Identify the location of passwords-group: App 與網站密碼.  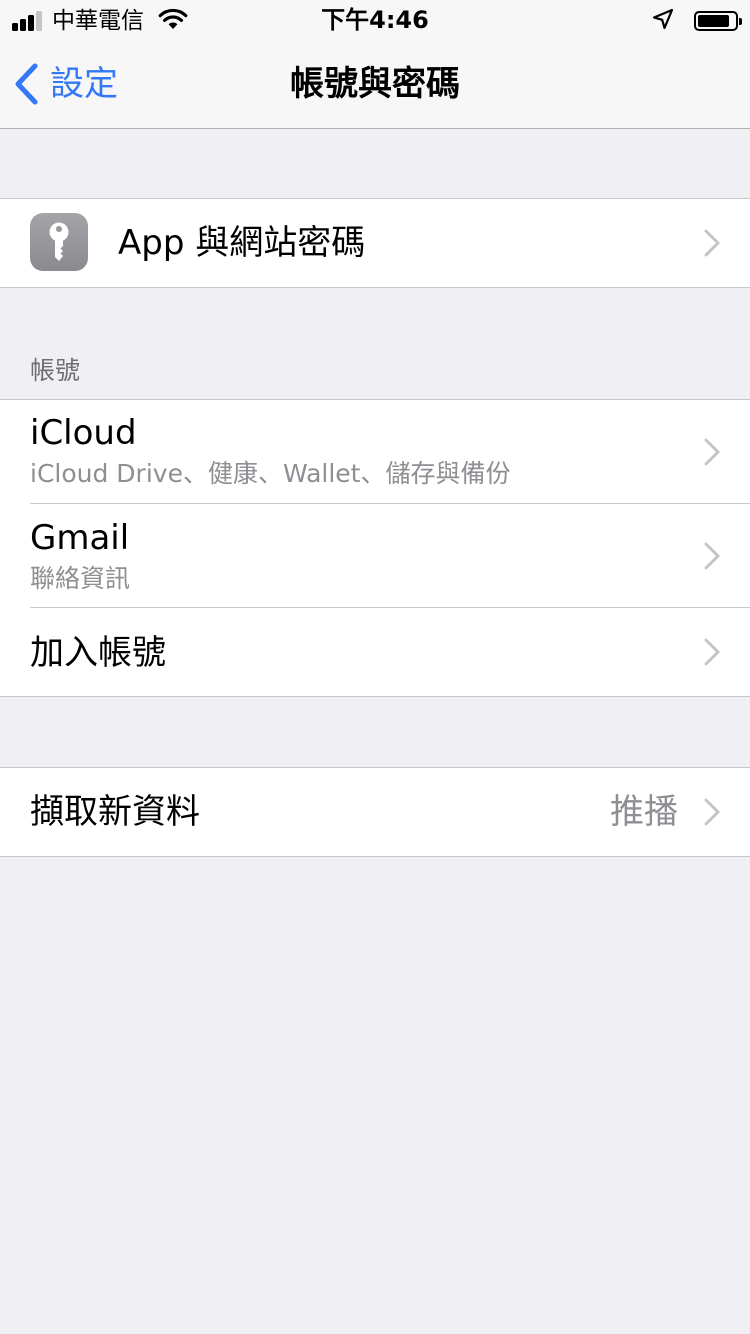
(375, 243).